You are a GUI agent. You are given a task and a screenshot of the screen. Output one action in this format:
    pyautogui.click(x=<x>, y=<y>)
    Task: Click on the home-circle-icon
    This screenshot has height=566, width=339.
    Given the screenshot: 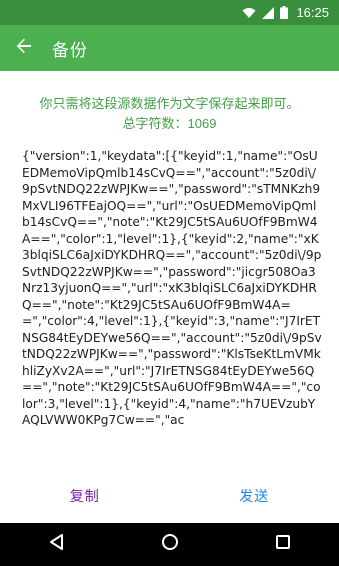 What is the action you would take?
    pyautogui.click(x=170, y=544)
    